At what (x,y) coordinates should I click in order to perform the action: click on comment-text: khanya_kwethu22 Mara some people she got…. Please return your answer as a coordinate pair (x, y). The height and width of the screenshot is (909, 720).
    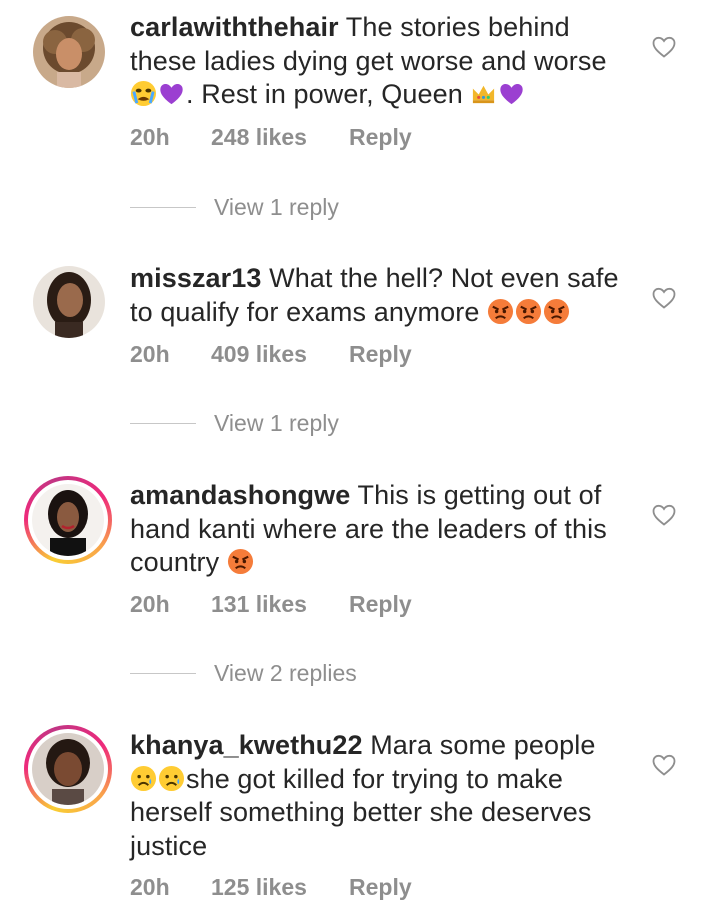
    Looking at the image, I should click on (363, 795).